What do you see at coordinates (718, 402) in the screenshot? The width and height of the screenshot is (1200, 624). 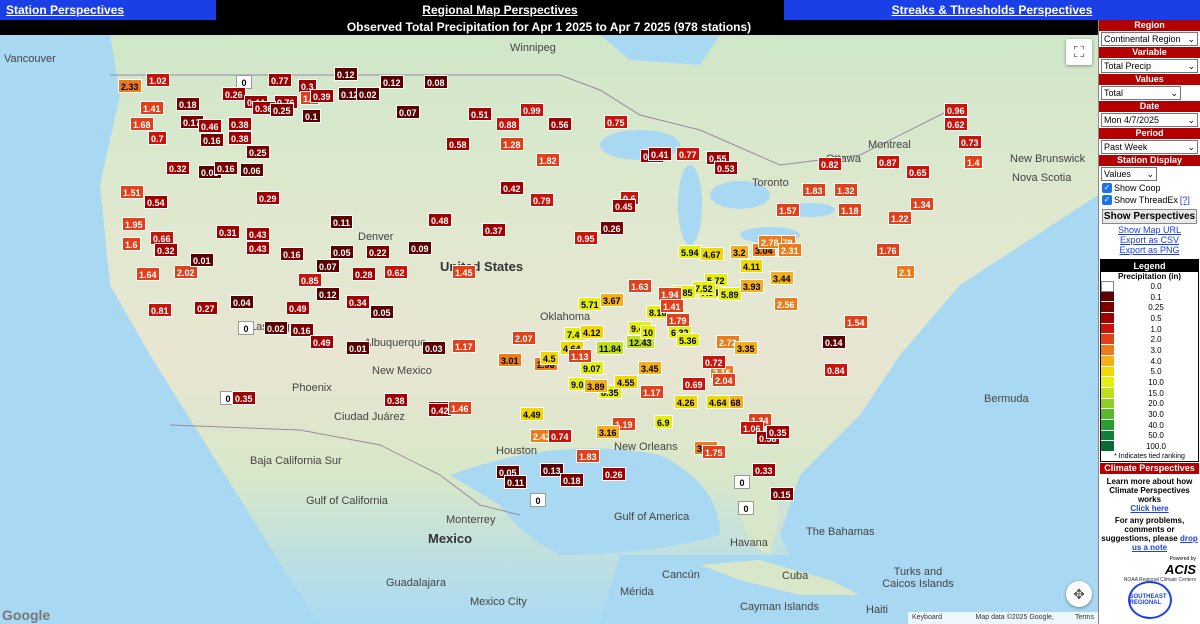 I see `station-marker: 4.64` at bounding box center [718, 402].